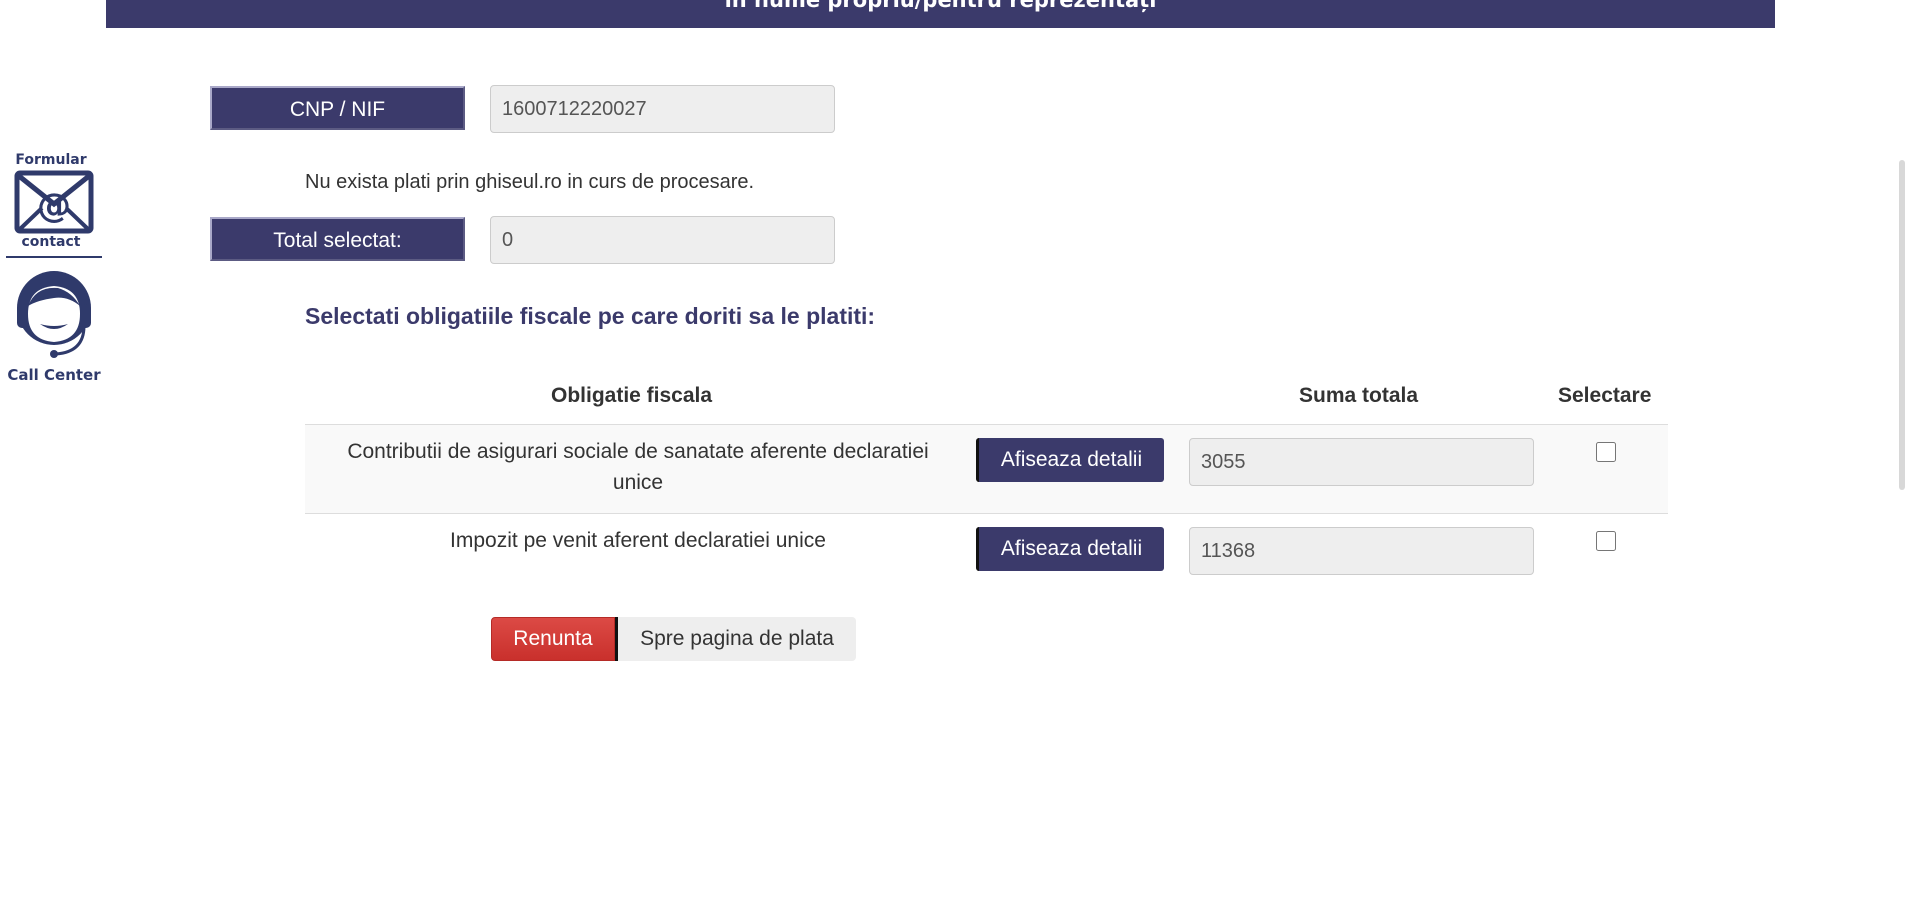 This screenshot has width=1905, height=897. I want to click on top-banner: în nume propriu/pentru reprezentați, so click(940, 14).